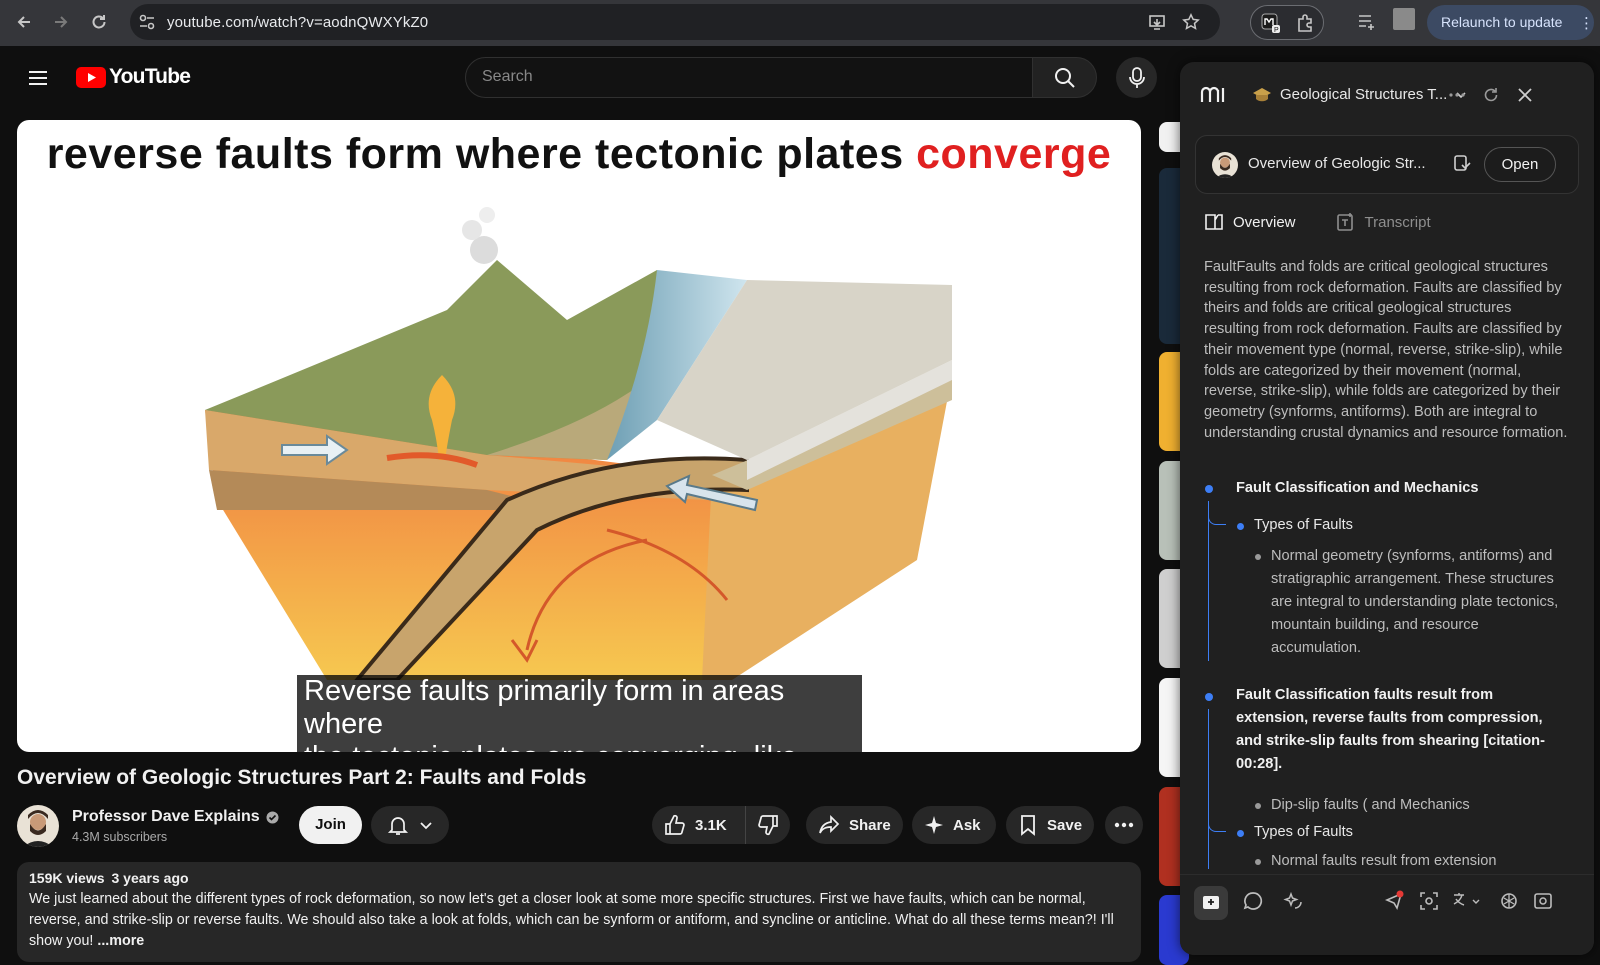  I want to click on more-options-icon, so click(1457, 95).